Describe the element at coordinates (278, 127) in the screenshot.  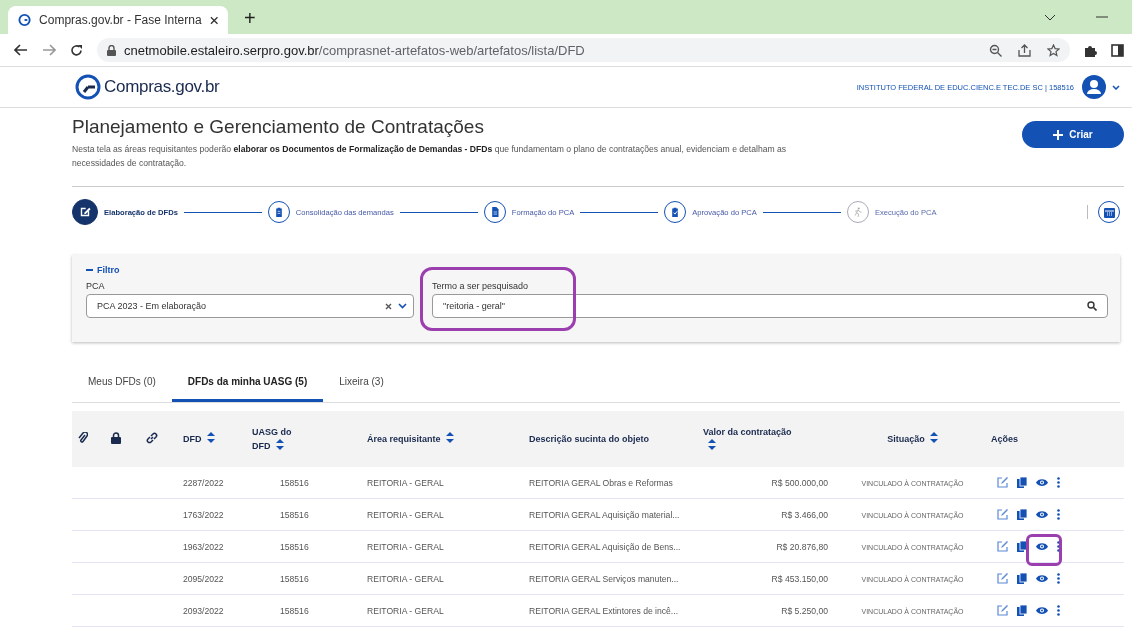
I see `page-title: Planejamento e Gerenciamento de Contratações` at that location.